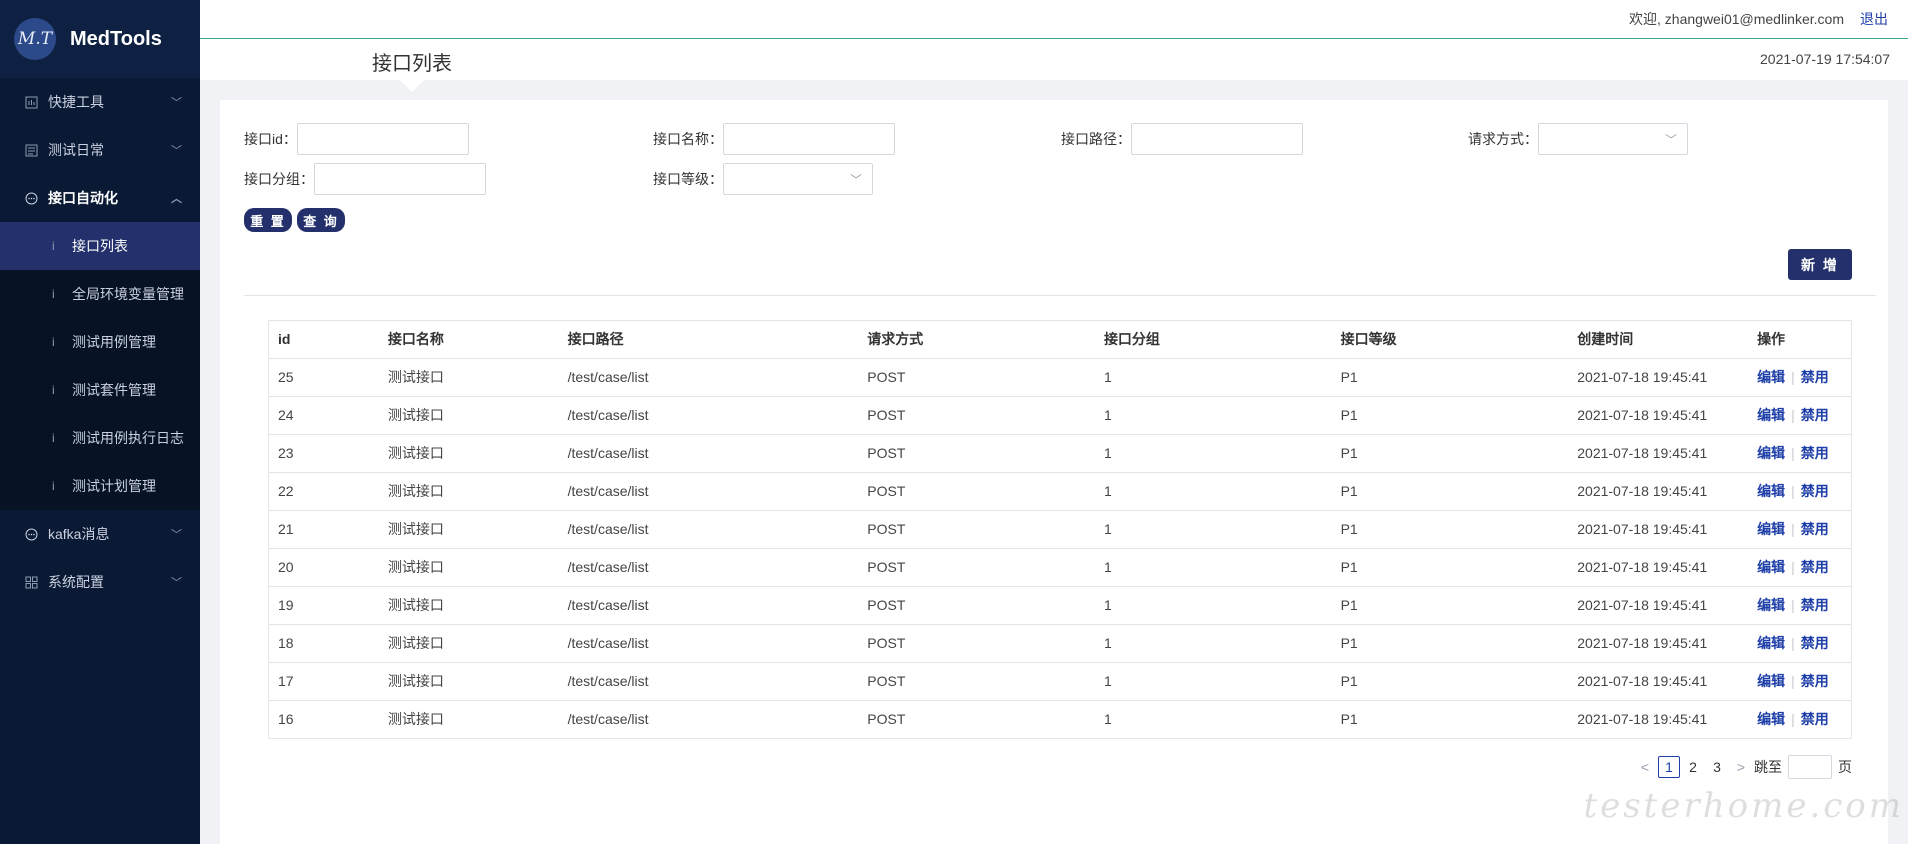 The width and height of the screenshot is (1908, 844). What do you see at coordinates (324, 681) in the screenshot?
I see `cell-id: 17` at bounding box center [324, 681].